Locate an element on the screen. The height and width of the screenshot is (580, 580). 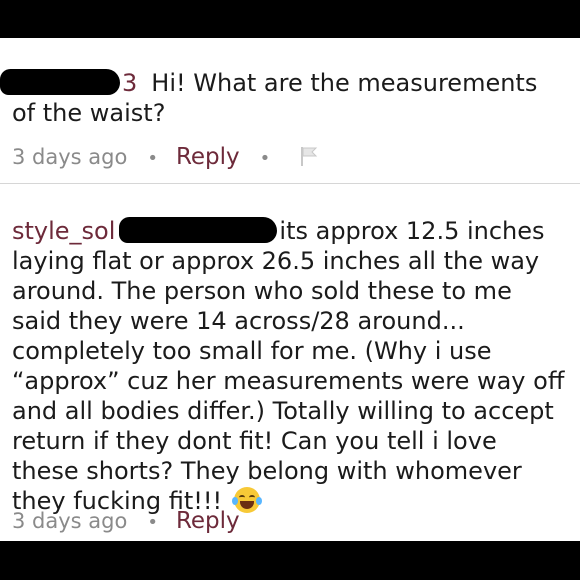
mouth-icon is located at coordinates (246, 505).